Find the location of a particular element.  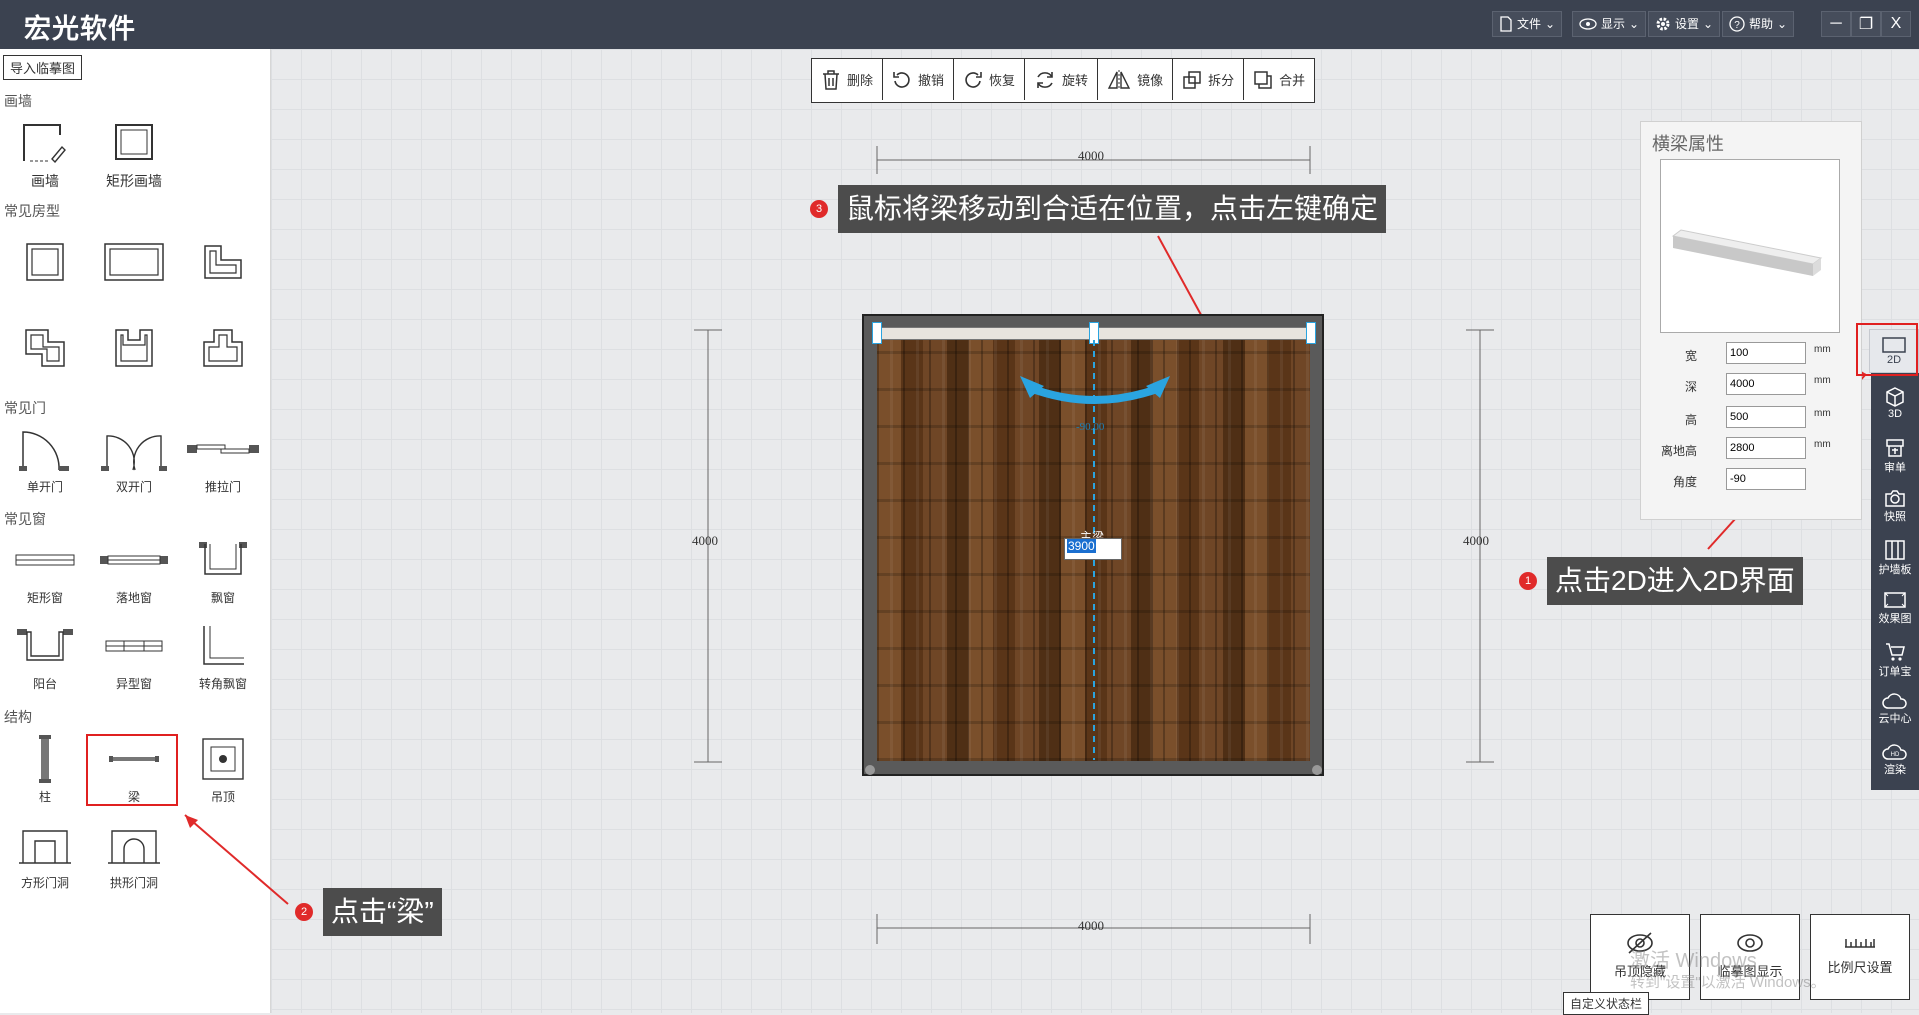

custom-status-bar-button: 自定义状态栏 is located at coordinates (1606, 1003).